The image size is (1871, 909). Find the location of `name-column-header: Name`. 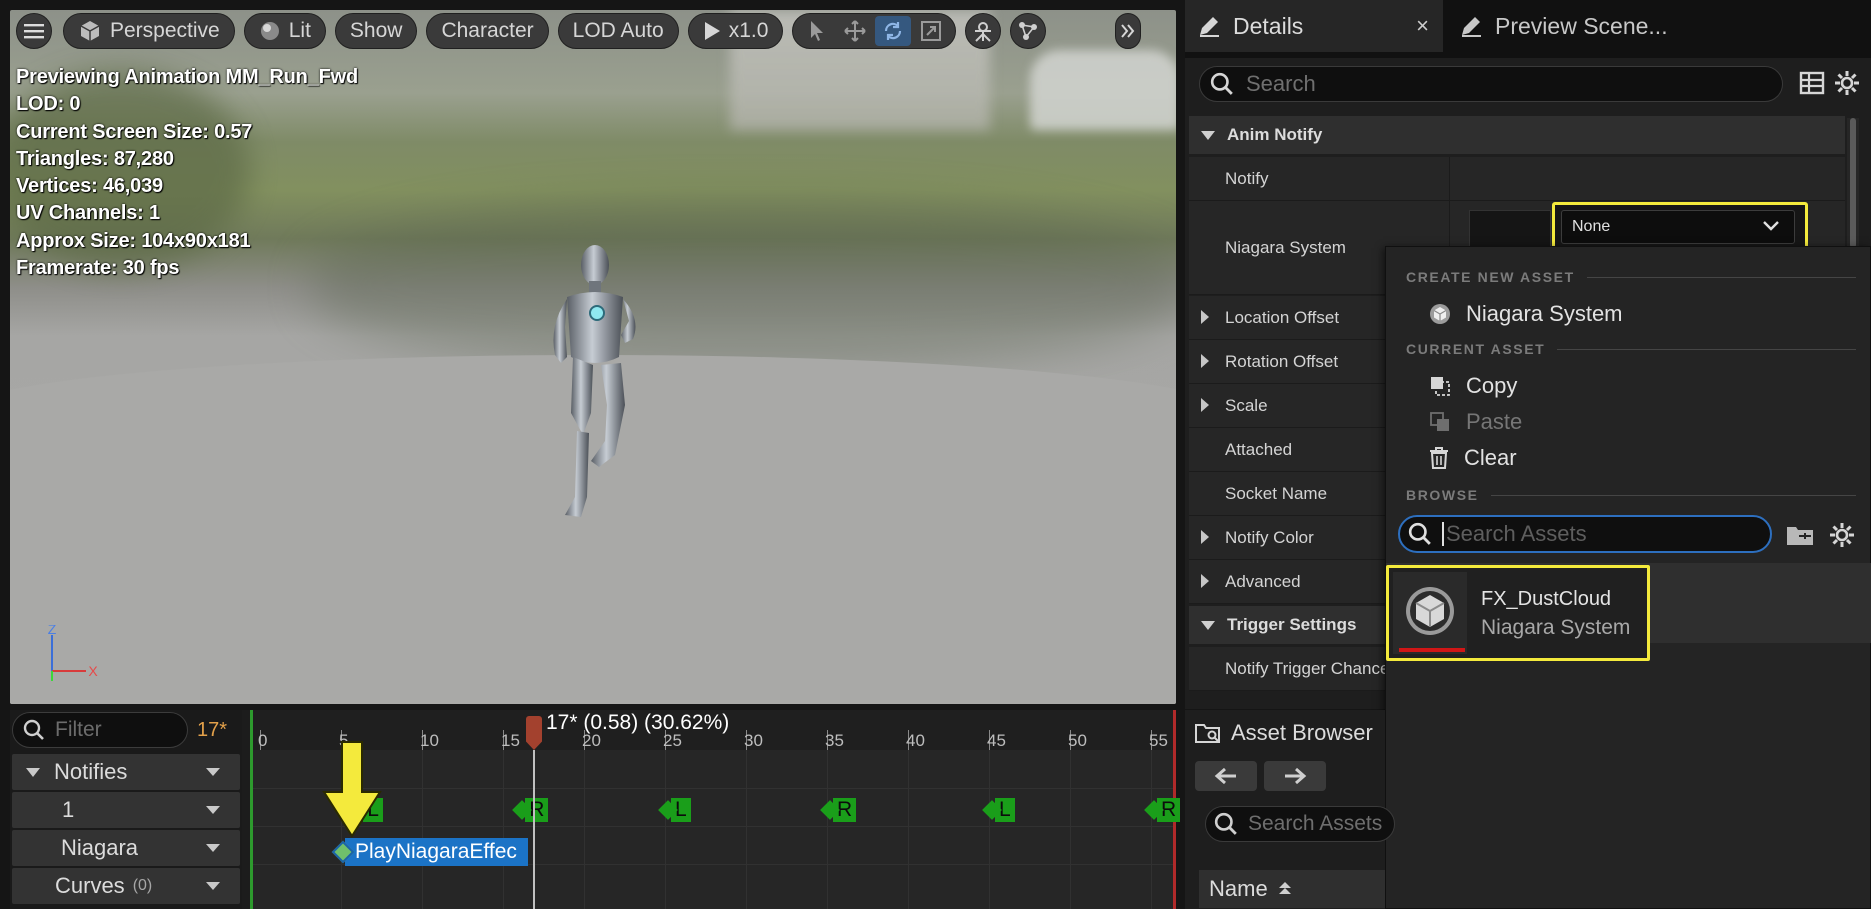

name-column-header: Name is located at coordinates (1292, 889).